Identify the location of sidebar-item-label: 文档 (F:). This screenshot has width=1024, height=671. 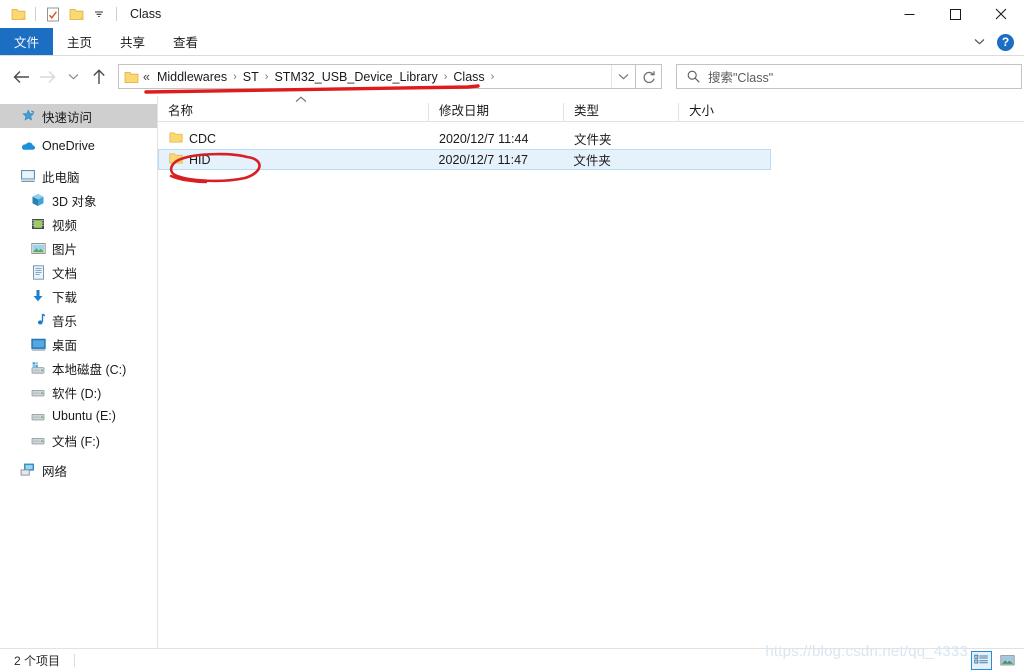
(76, 441).